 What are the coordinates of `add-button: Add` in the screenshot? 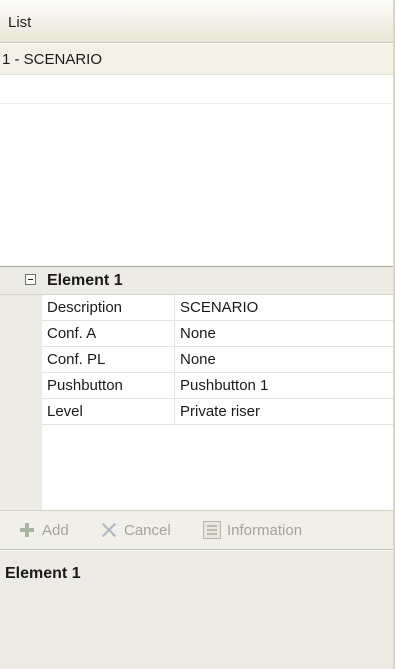 It's located at (43, 530).